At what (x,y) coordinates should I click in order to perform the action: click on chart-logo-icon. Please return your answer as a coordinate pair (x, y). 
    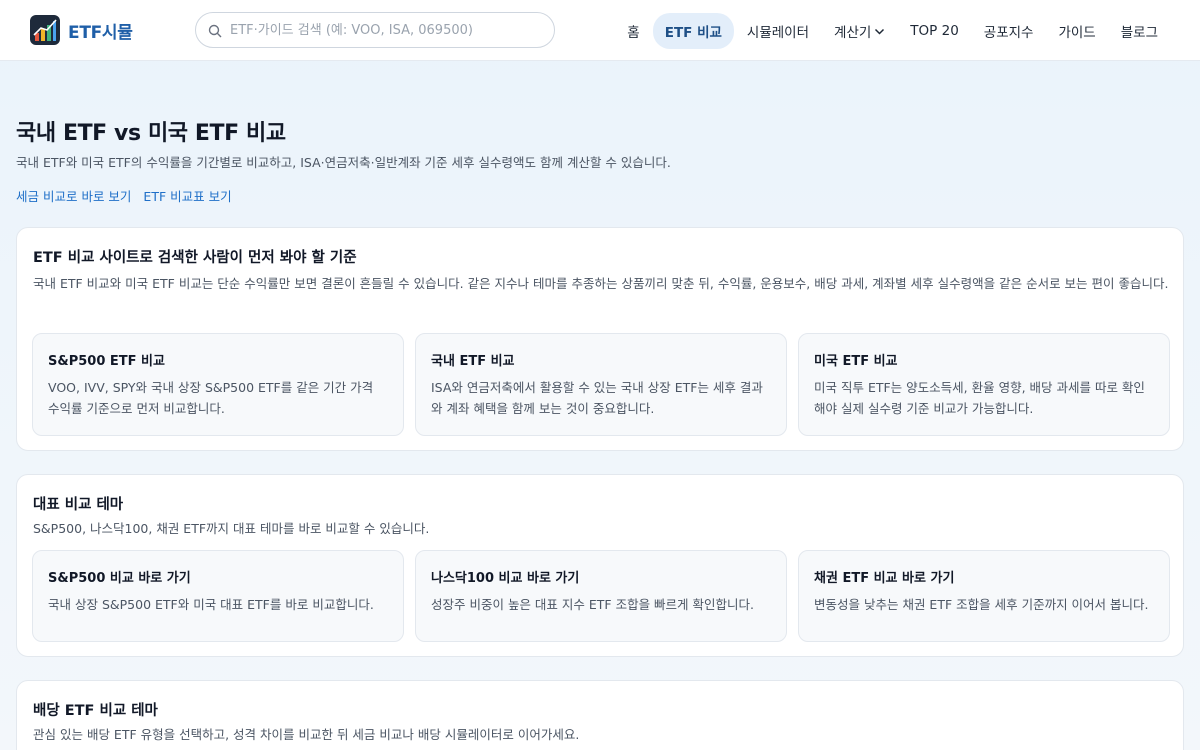
    Looking at the image, I should click on (45, 30).